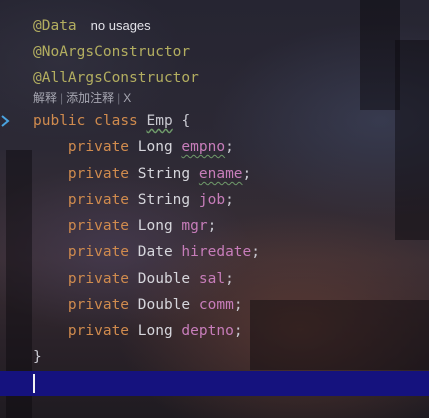 The width and height of the screenshot is (429, 418). Describe the element at coordinates (216, 252) in the screenshot. I see `field-name: hiredate` at that location.